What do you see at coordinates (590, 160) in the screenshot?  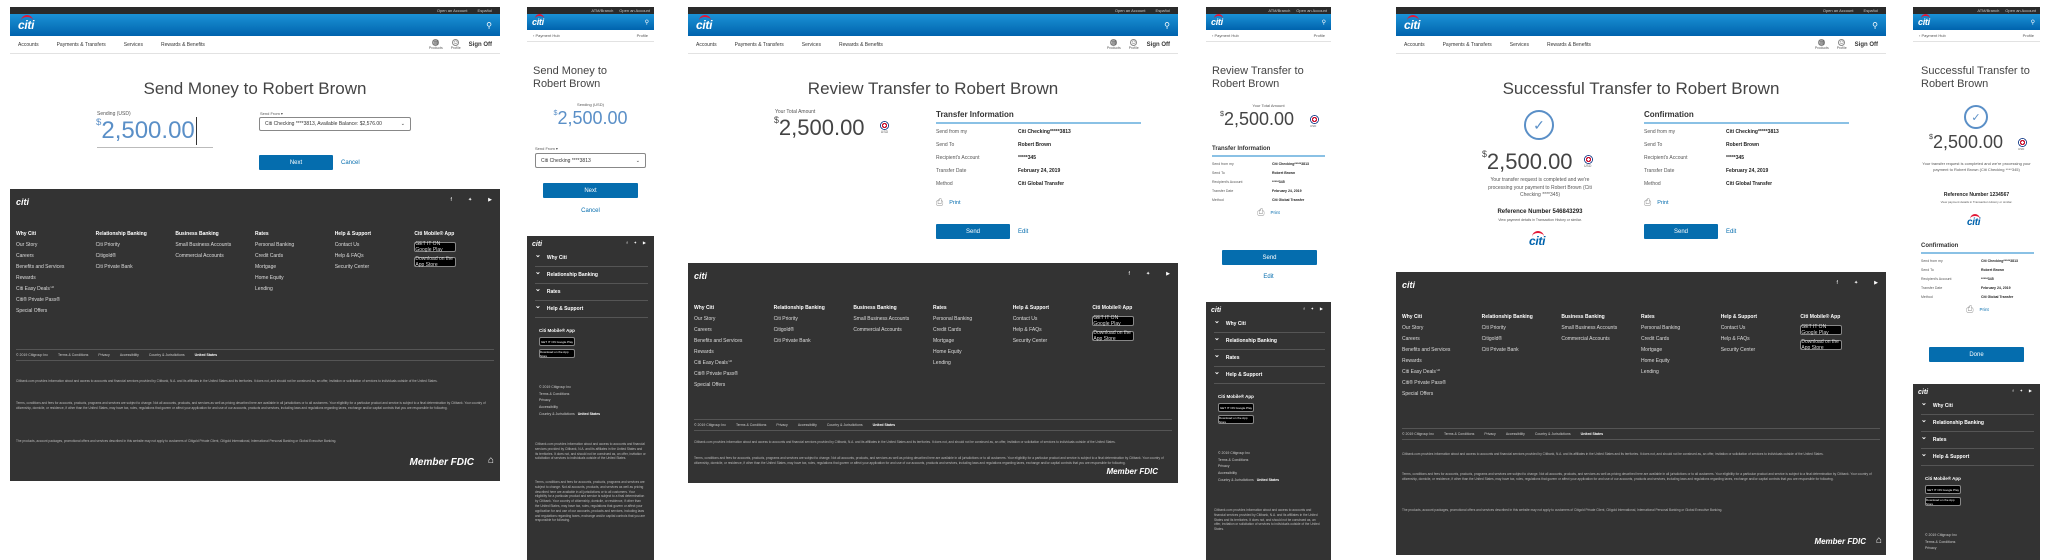 I see `send-from-select: Citi Checking ****3813 ⌄` at bounding box center [590, 160].